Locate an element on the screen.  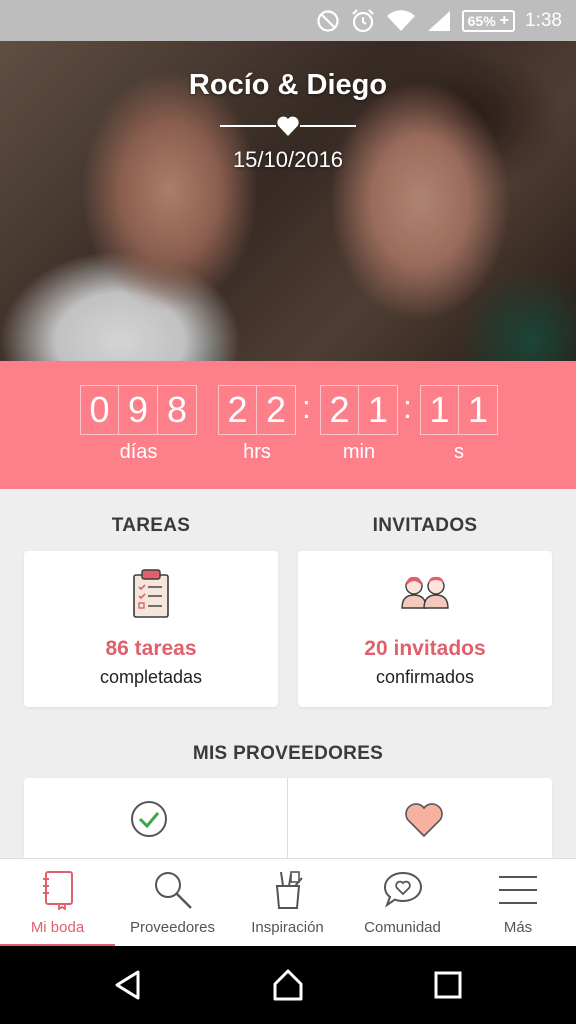
nav-label: Proveedores is located at coordinates (172, 927).